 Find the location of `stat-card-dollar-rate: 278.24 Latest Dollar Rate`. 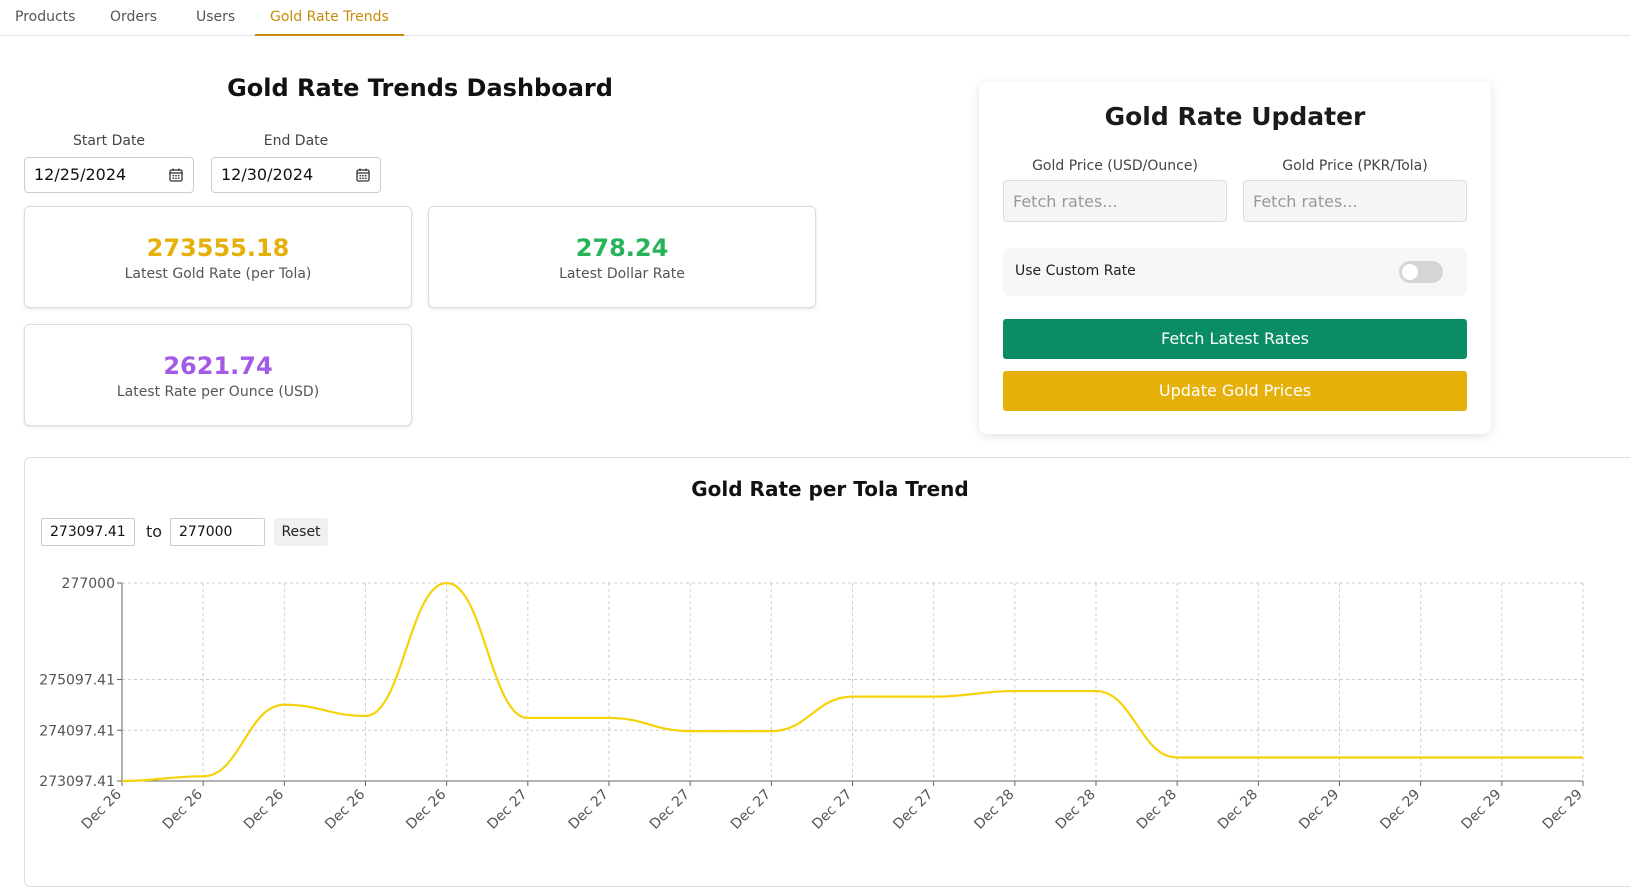

stat-card-dollar-rate: 278.24 Latest Dollar Rate is located at coordinates (622, 257).